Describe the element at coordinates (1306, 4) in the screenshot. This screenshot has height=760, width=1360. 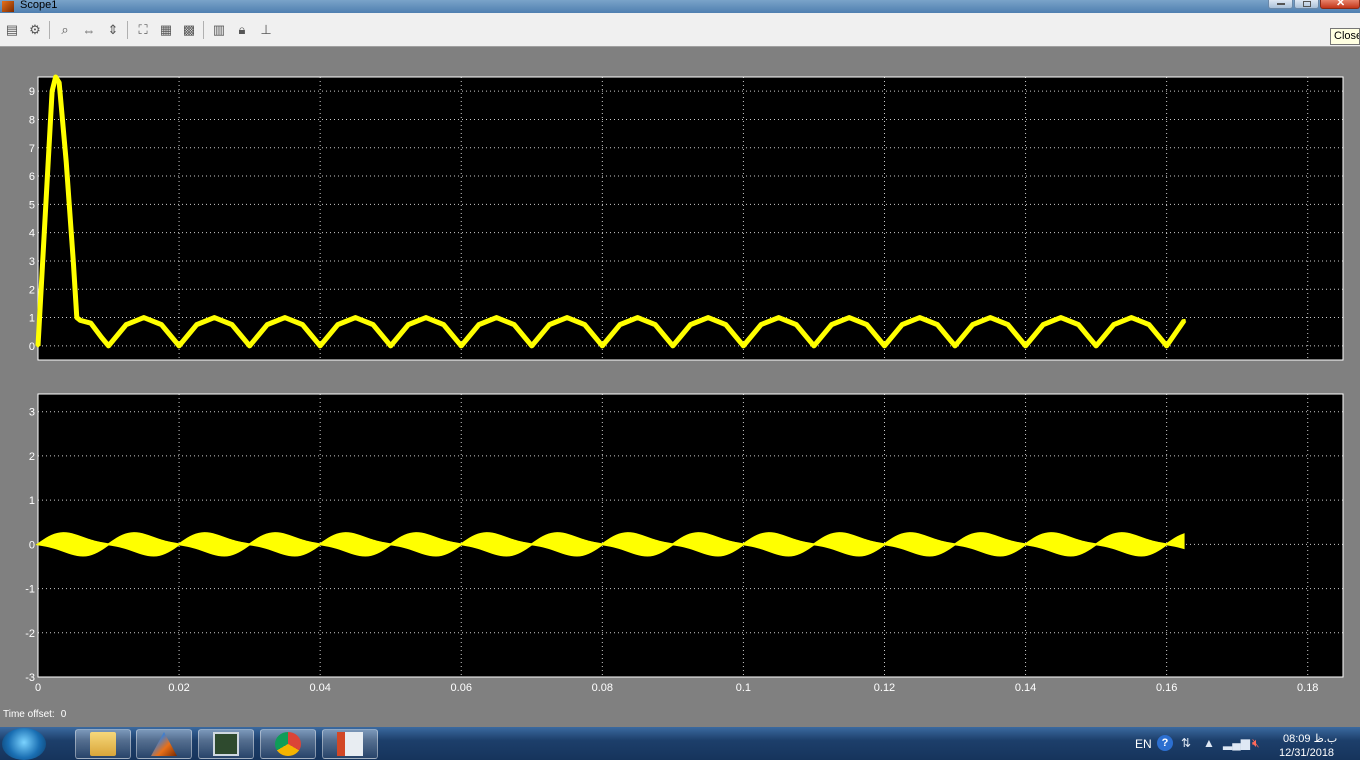
I see `maximize-button` at that location.